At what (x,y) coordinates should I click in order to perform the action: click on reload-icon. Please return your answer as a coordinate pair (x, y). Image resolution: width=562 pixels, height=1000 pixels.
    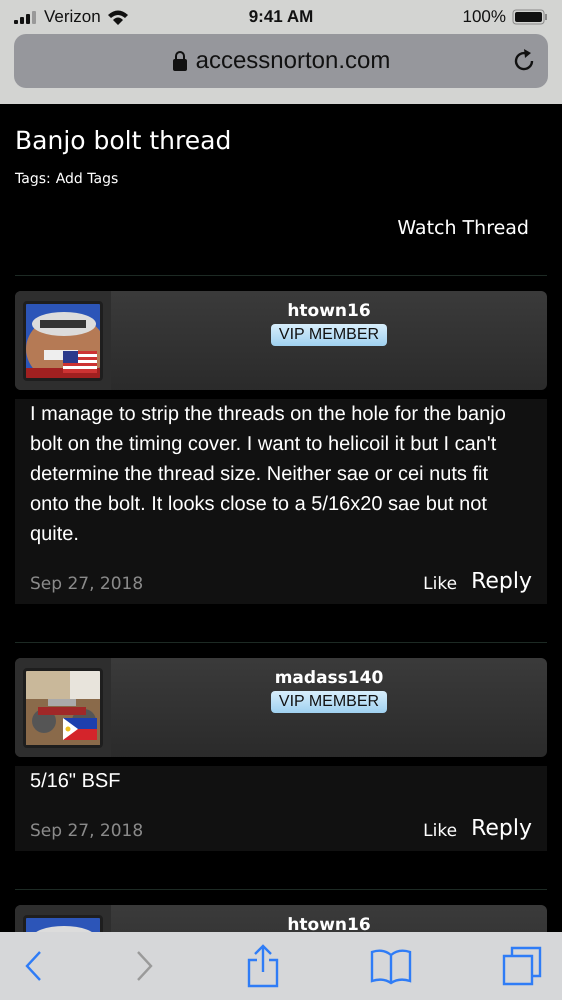
    Looking at the image, I should click on (524, 61).